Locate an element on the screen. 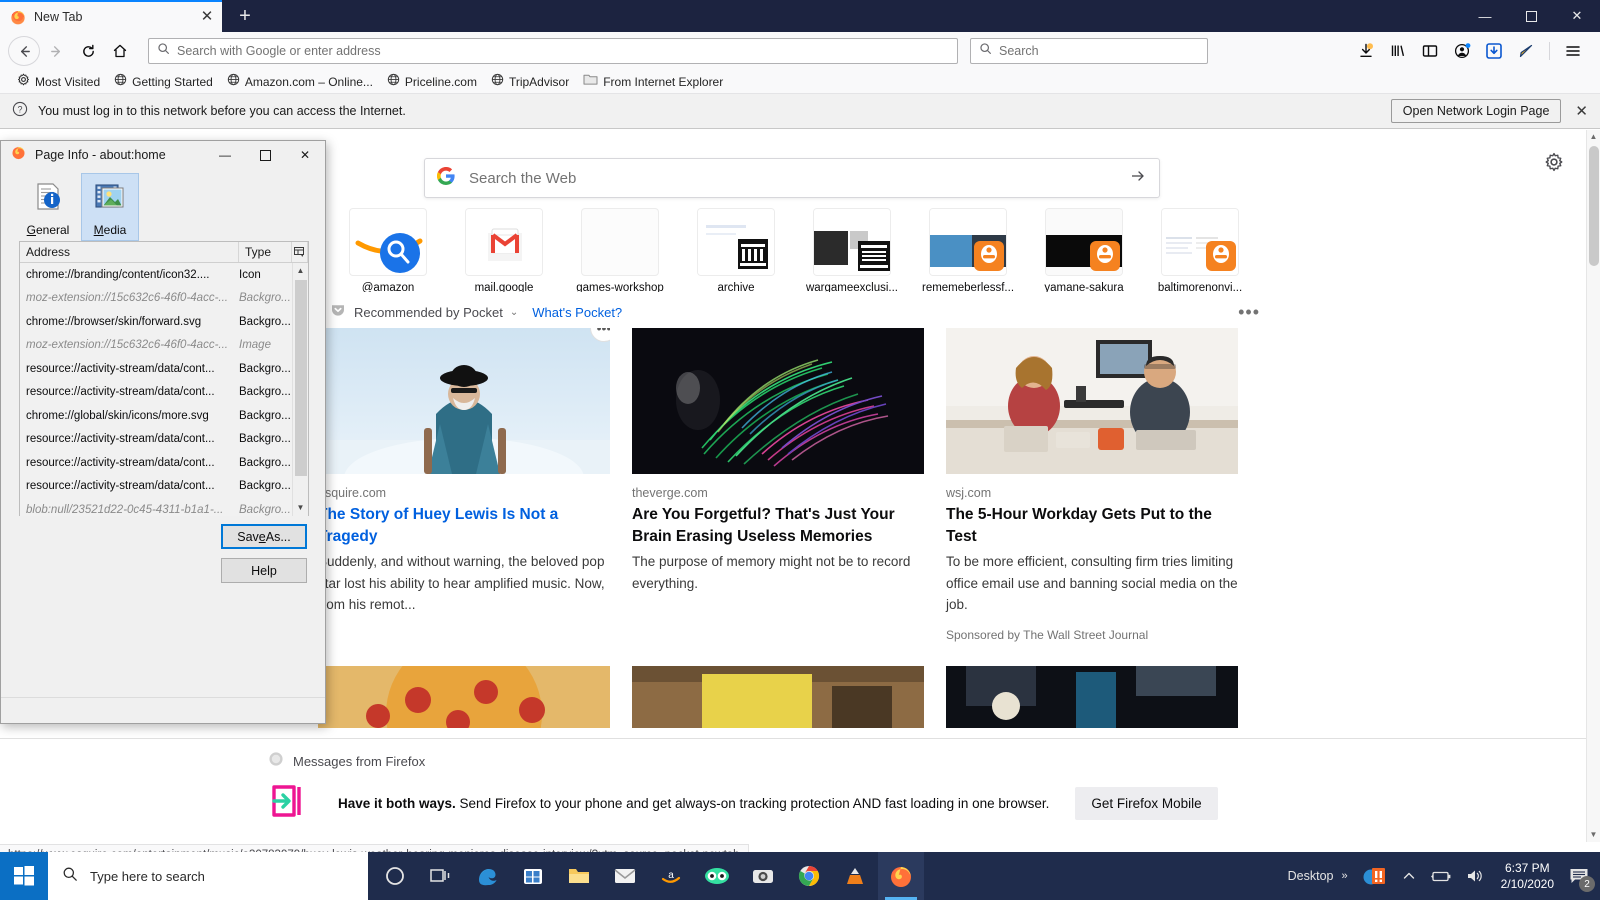 This screenshot has width=1600, height=900. media-list-scrollbar: ▲ ▼ is located at coordinates (300, 389).